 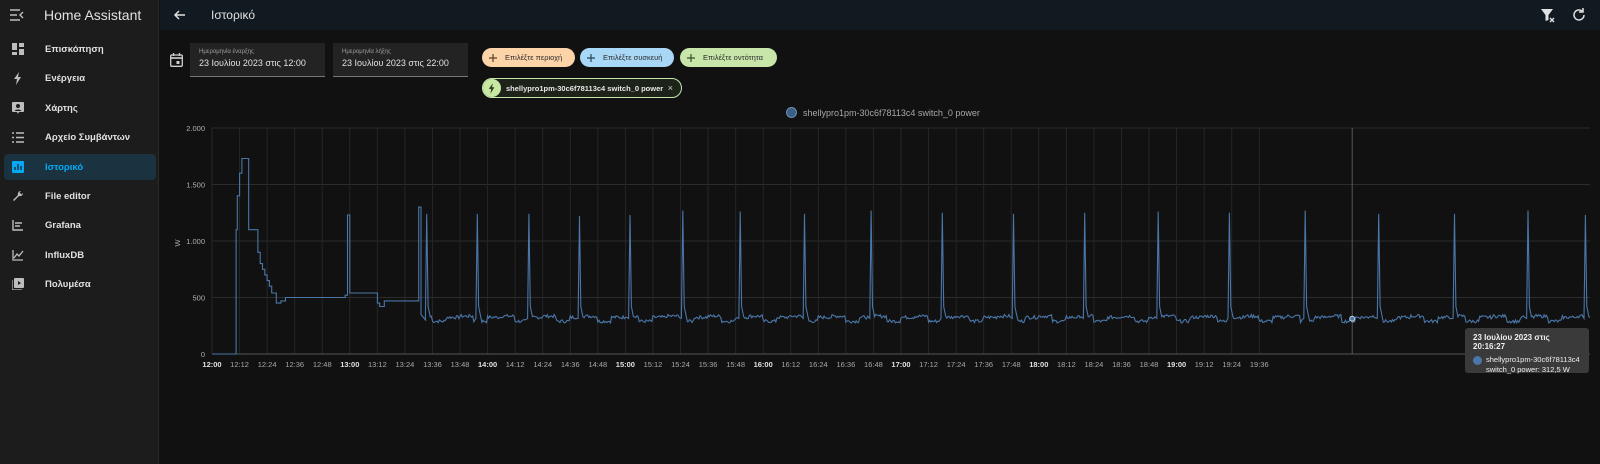 I want to click on x-tick-label: 15:24, so click(x=680, y=364).